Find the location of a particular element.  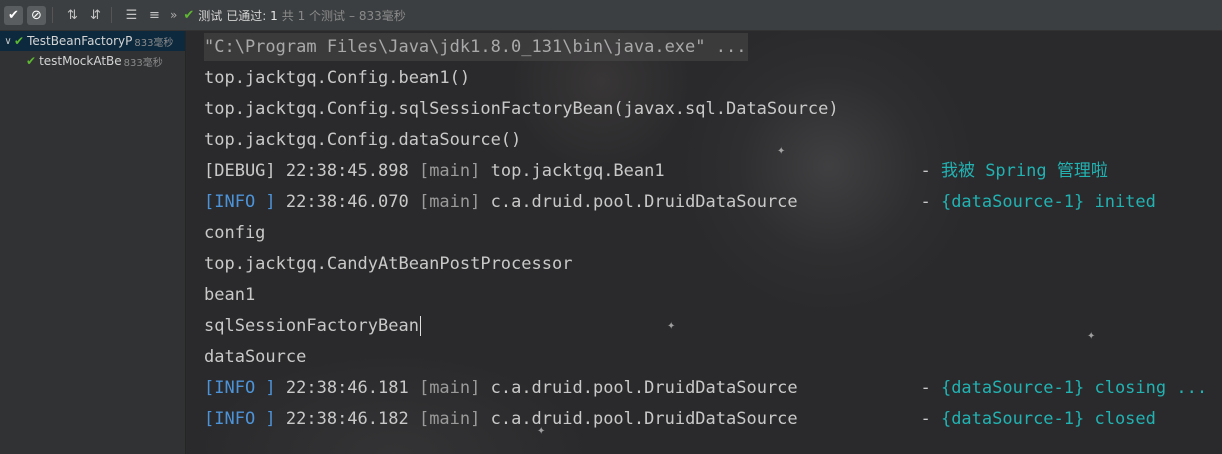

log-message: {dataSource-1} closed is located at coordinates (1048, 419).